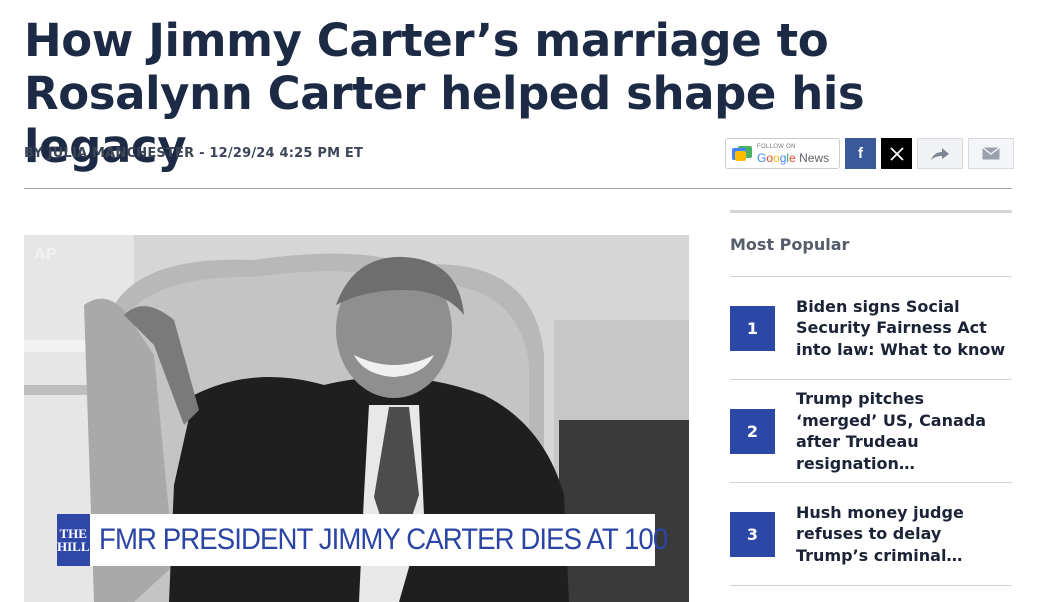 The height and width of the screenshot is (602, 1040). Describe the element at coordinates (742, 153) in the screenshot. I see `google-news-icon` at that location.